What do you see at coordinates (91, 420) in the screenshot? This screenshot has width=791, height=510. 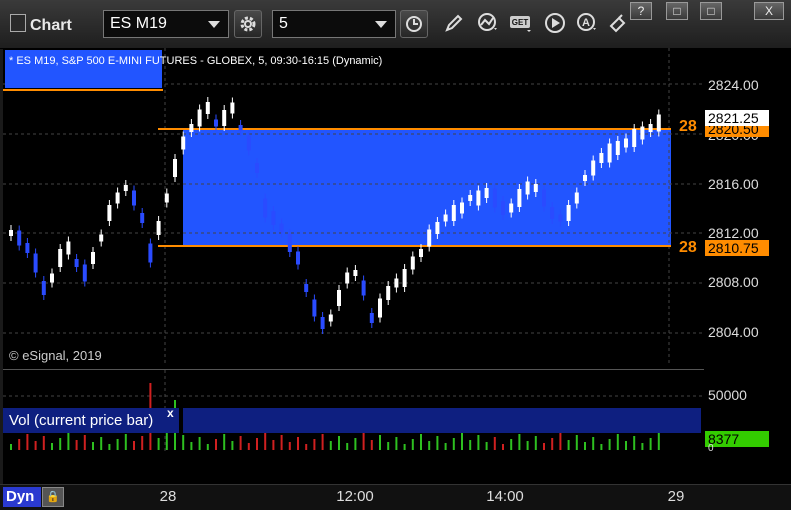 I see `volume-study-label: Vol (current price bar)` at bounding box center [91, 420].